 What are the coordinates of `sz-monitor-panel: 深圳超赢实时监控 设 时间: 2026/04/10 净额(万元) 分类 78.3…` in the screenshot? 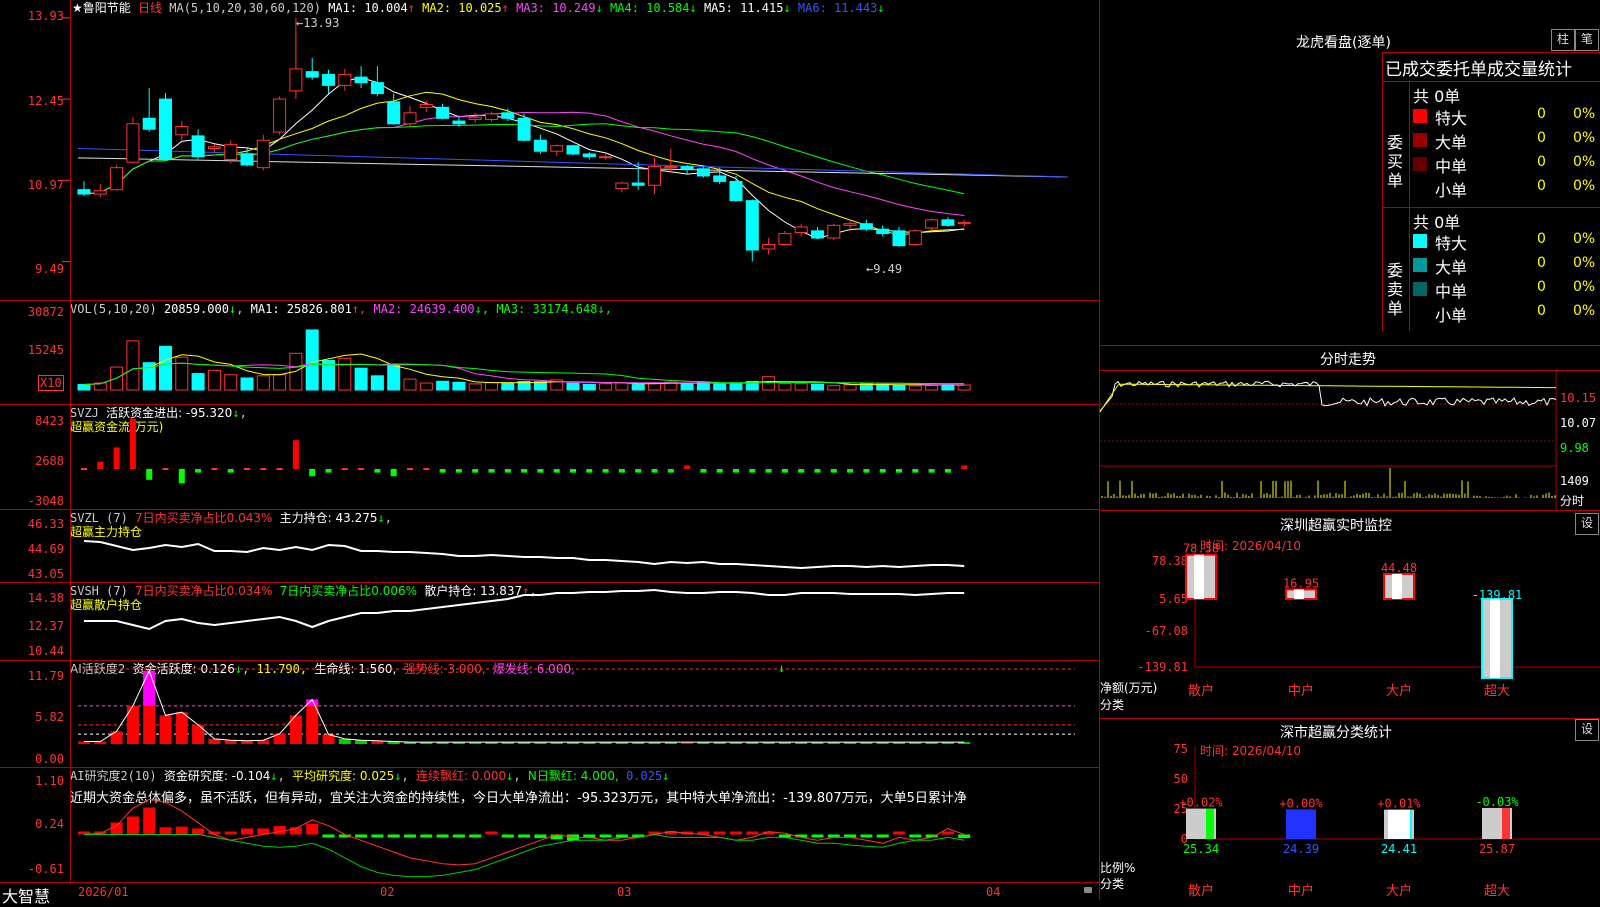 It's located at (1350, 614).